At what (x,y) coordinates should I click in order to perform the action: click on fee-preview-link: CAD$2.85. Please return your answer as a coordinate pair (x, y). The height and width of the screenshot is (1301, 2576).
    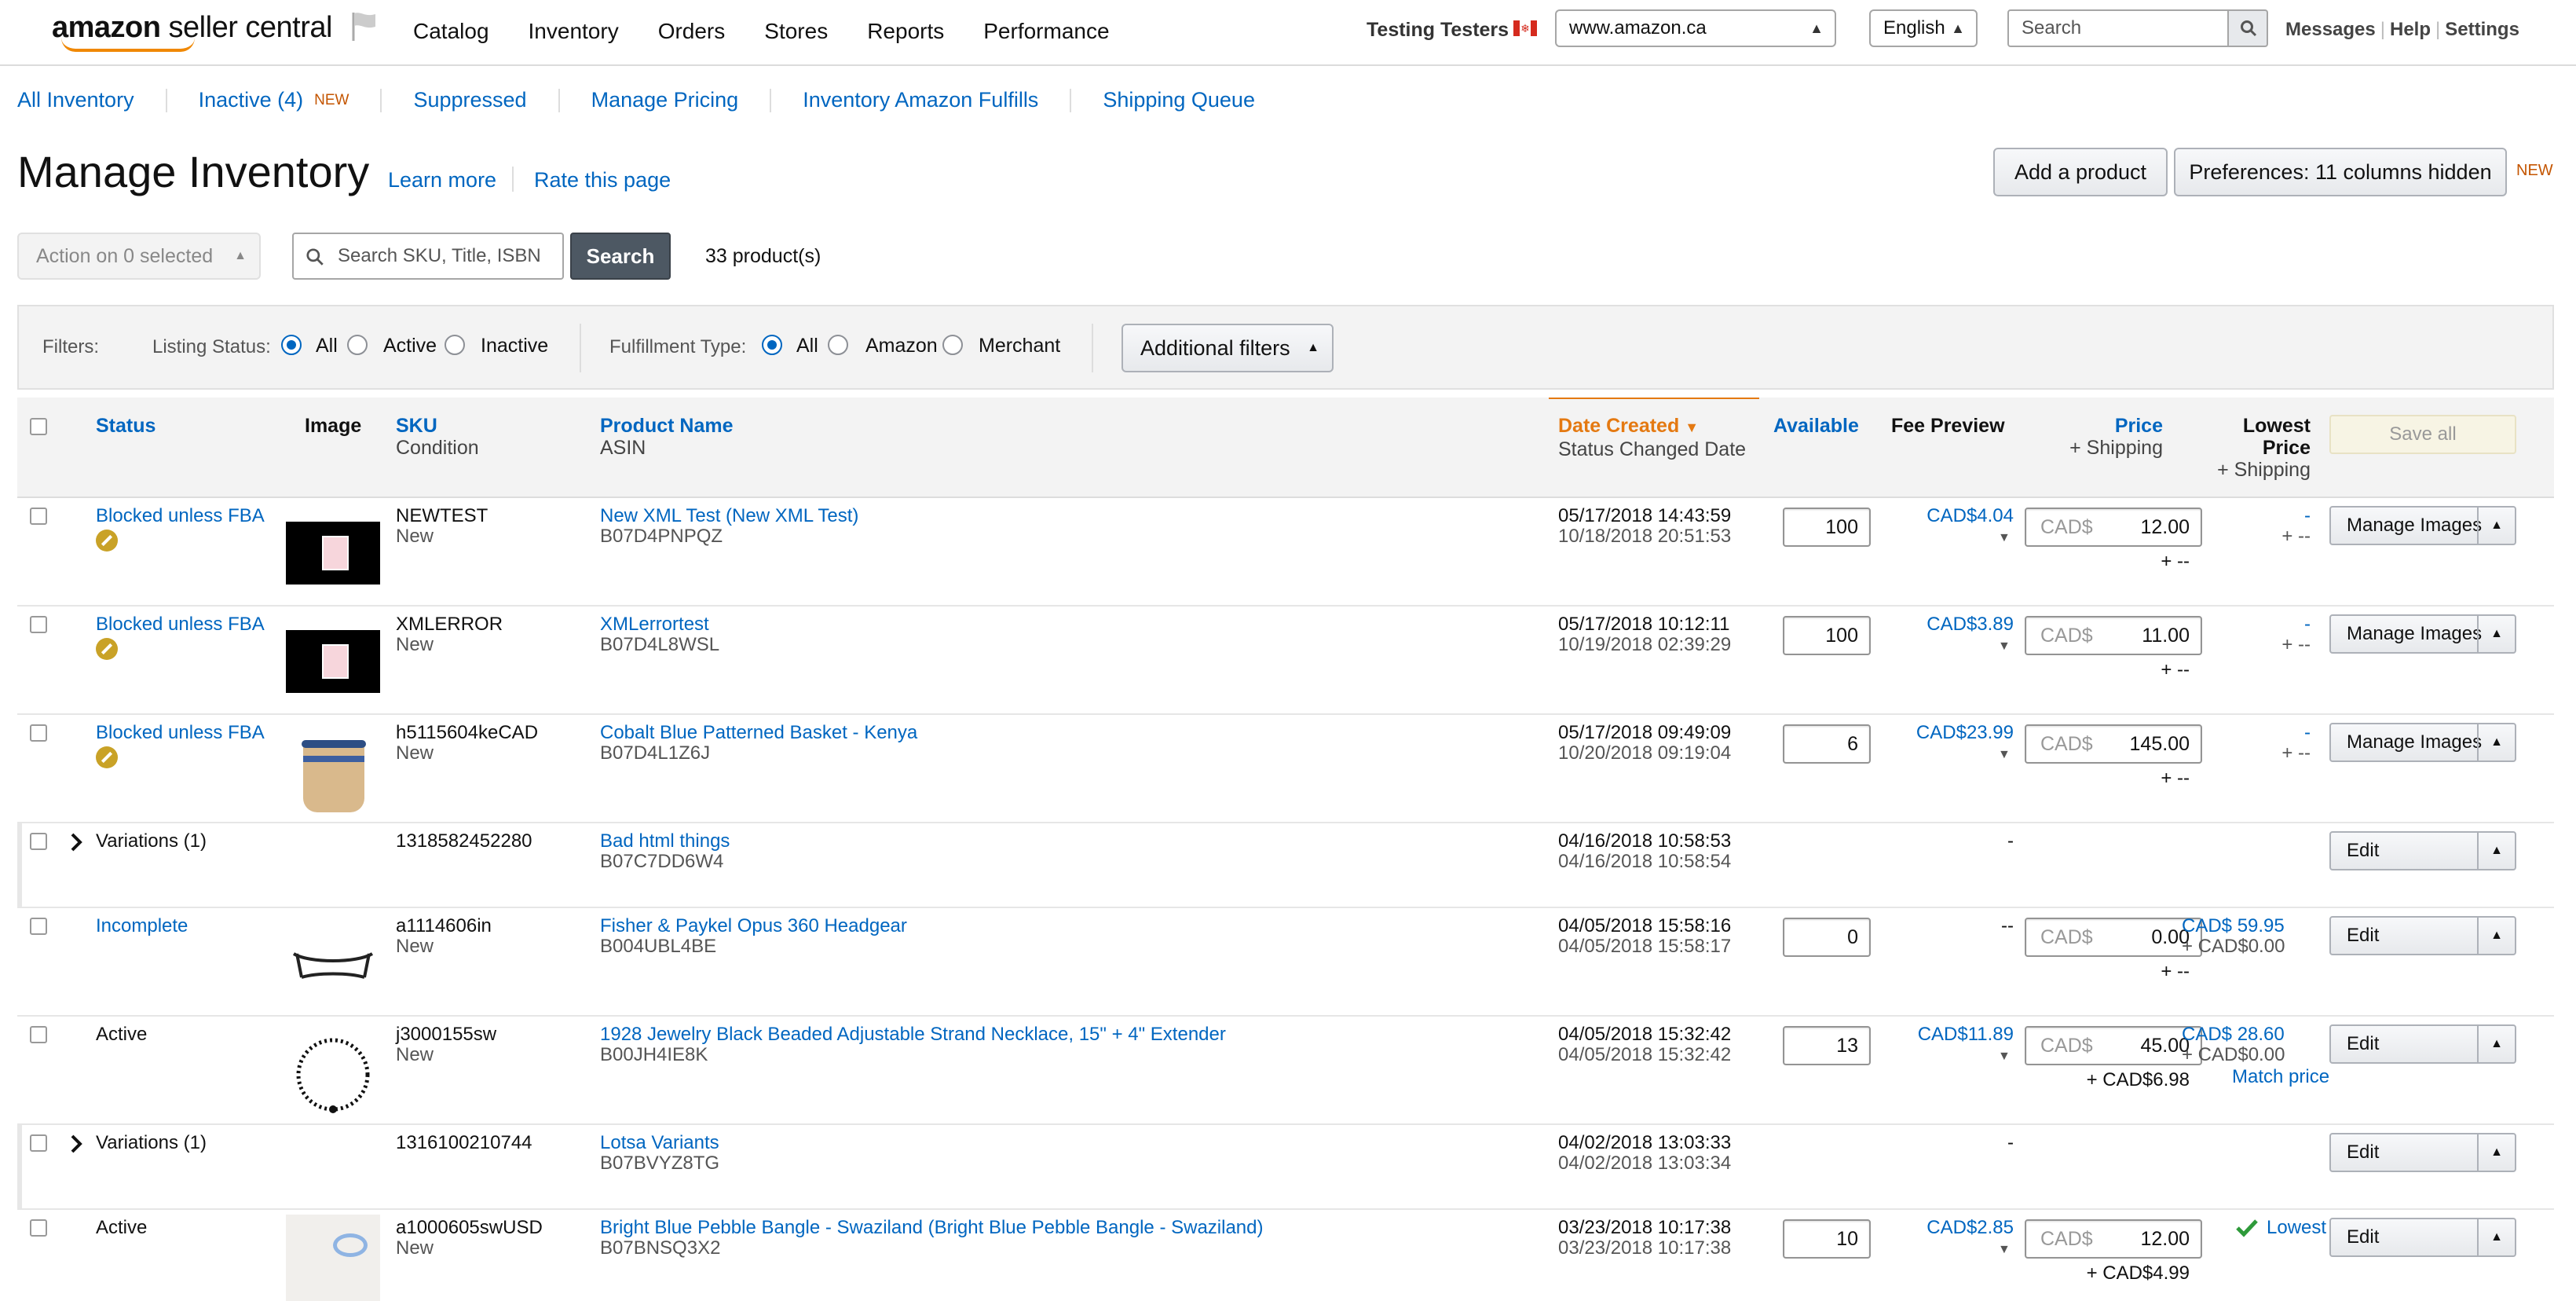
    Looking at the image, I should click on (1958, 1228).